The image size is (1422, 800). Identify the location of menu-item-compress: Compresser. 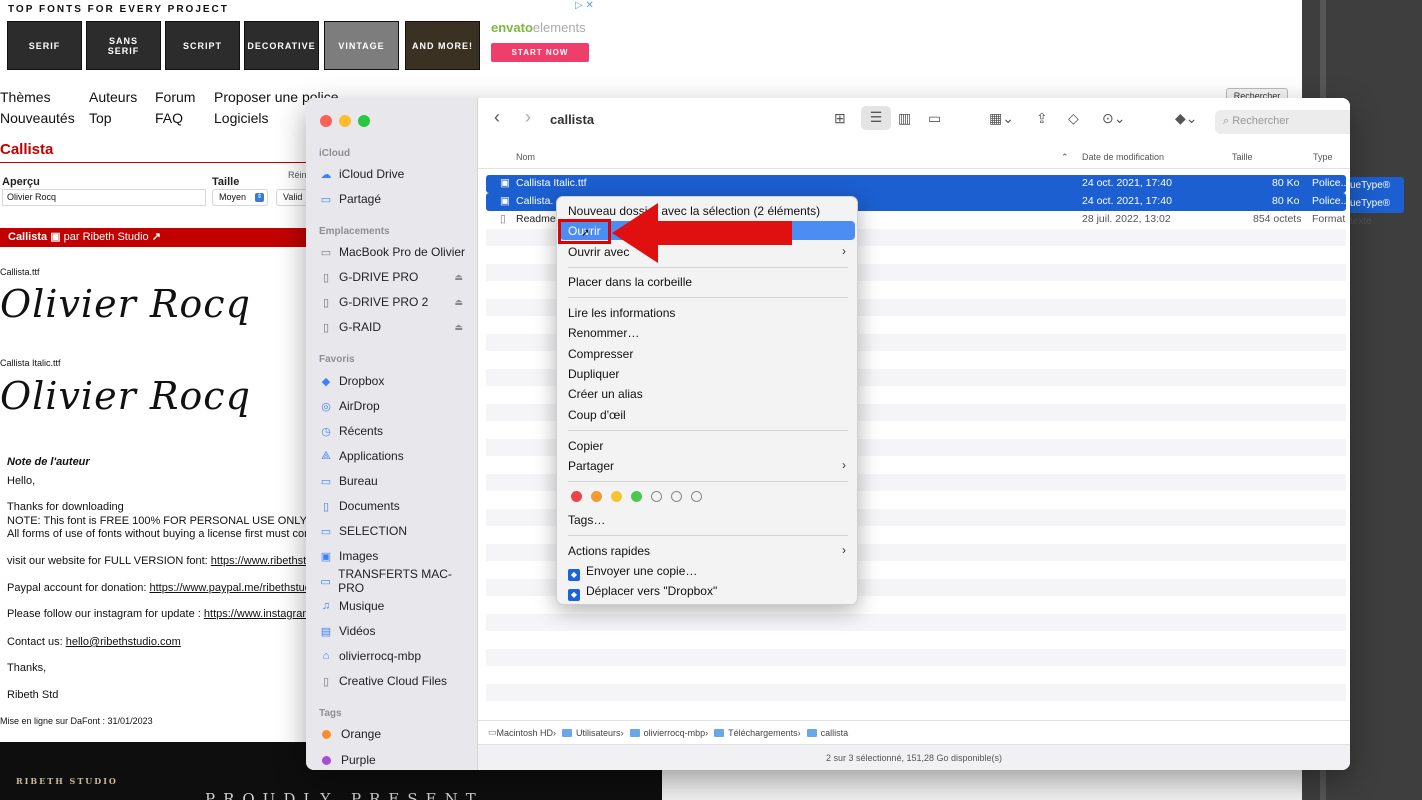
(600, 354).